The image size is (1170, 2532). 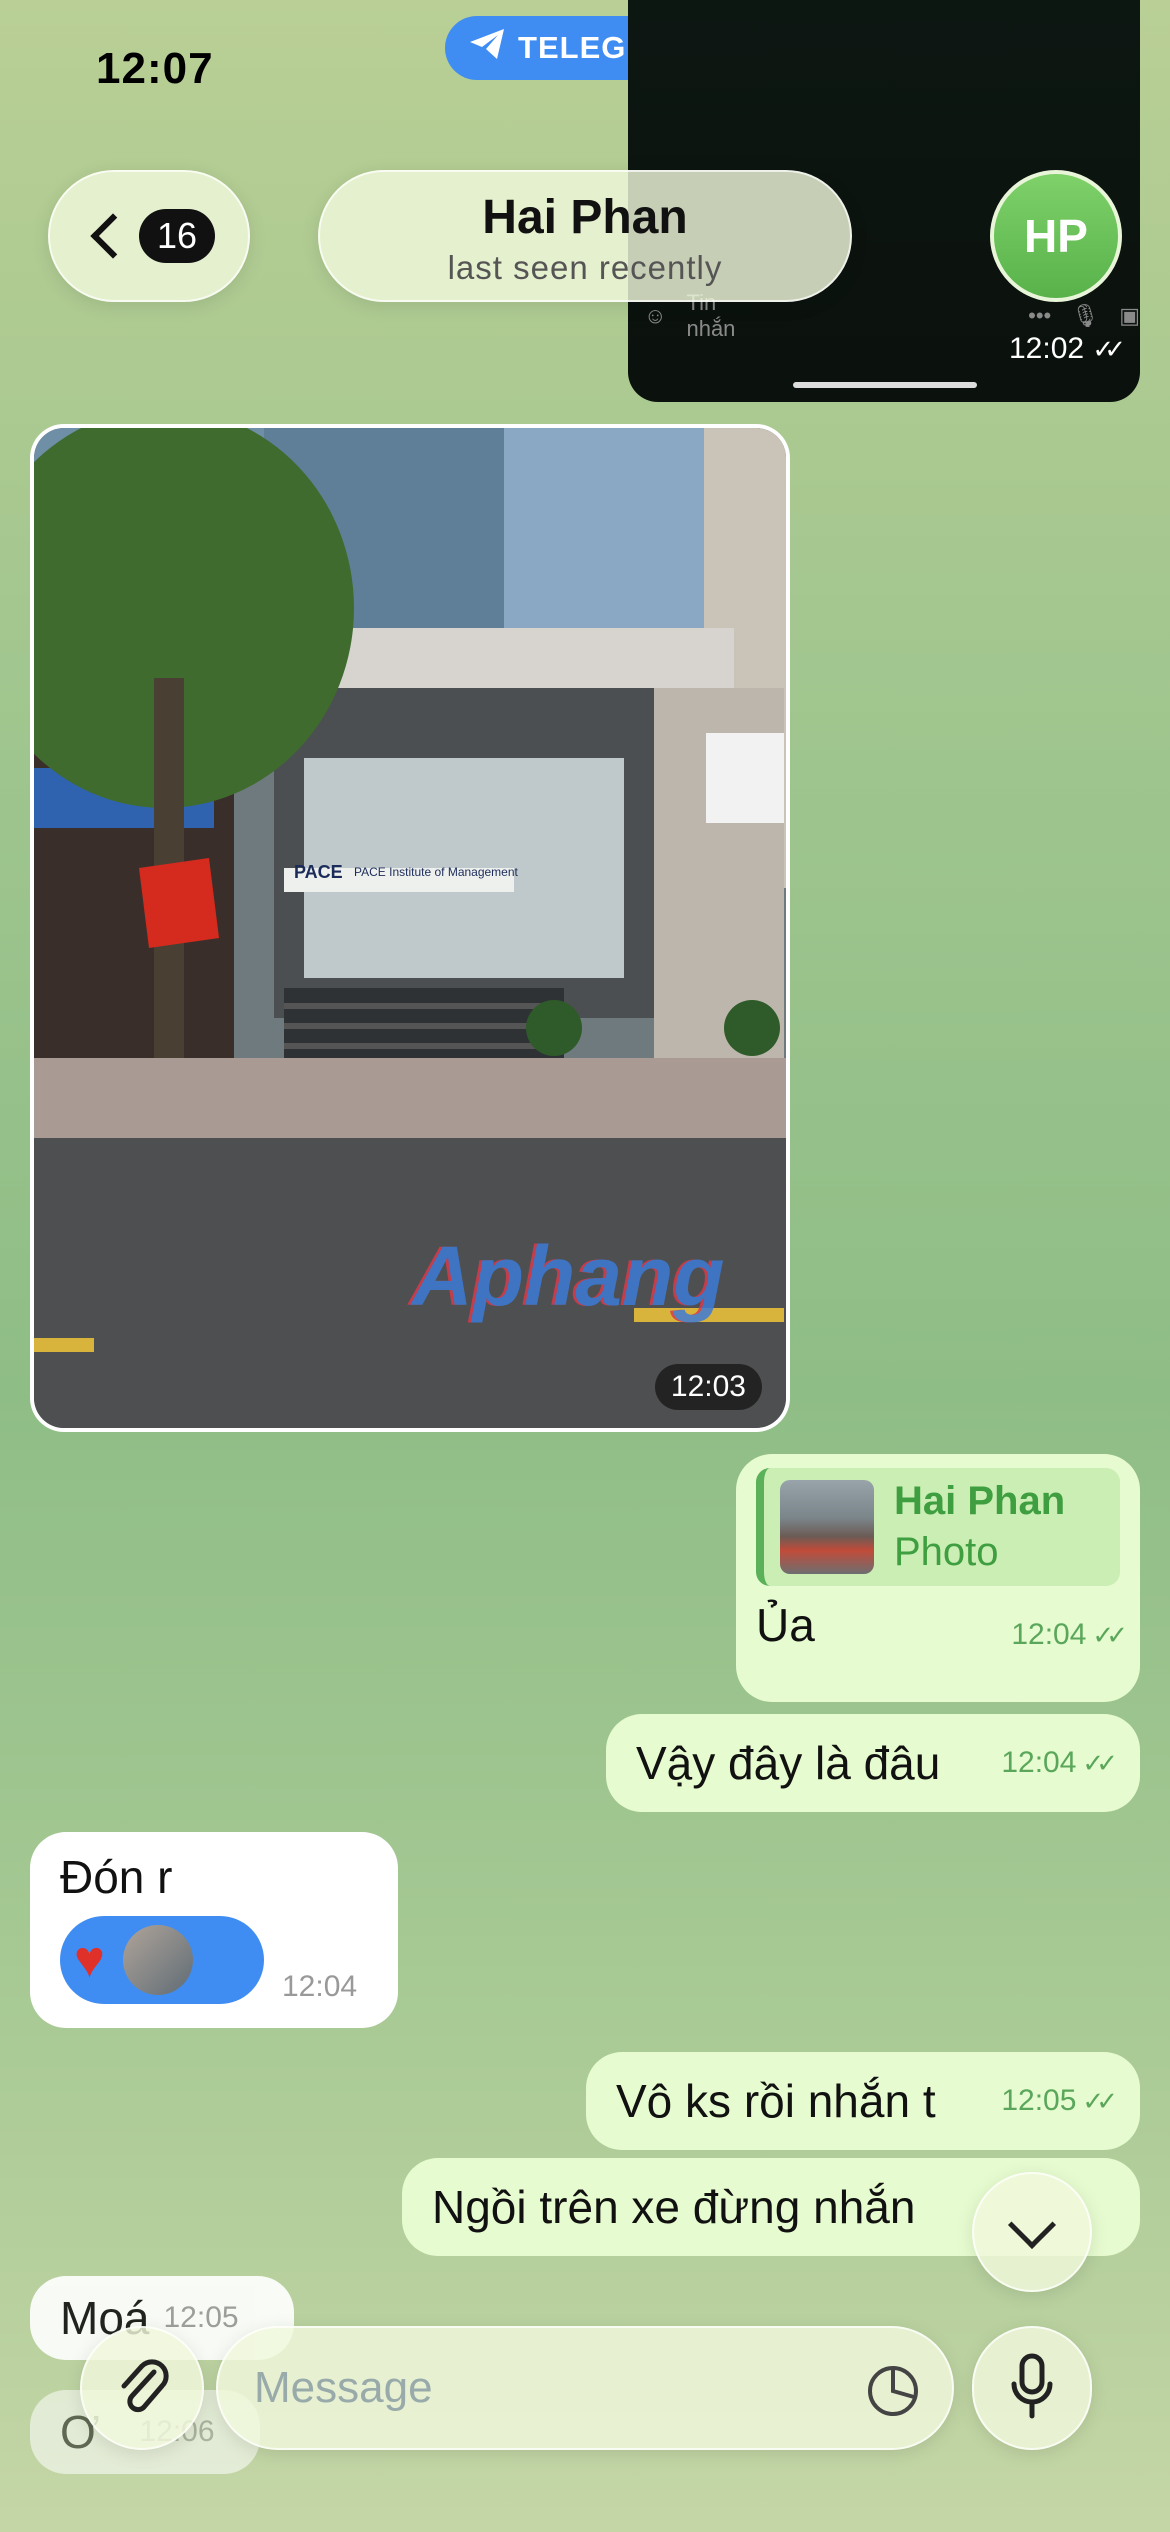 I want to click on paperclip-icon, so click(x=142, y=2388).